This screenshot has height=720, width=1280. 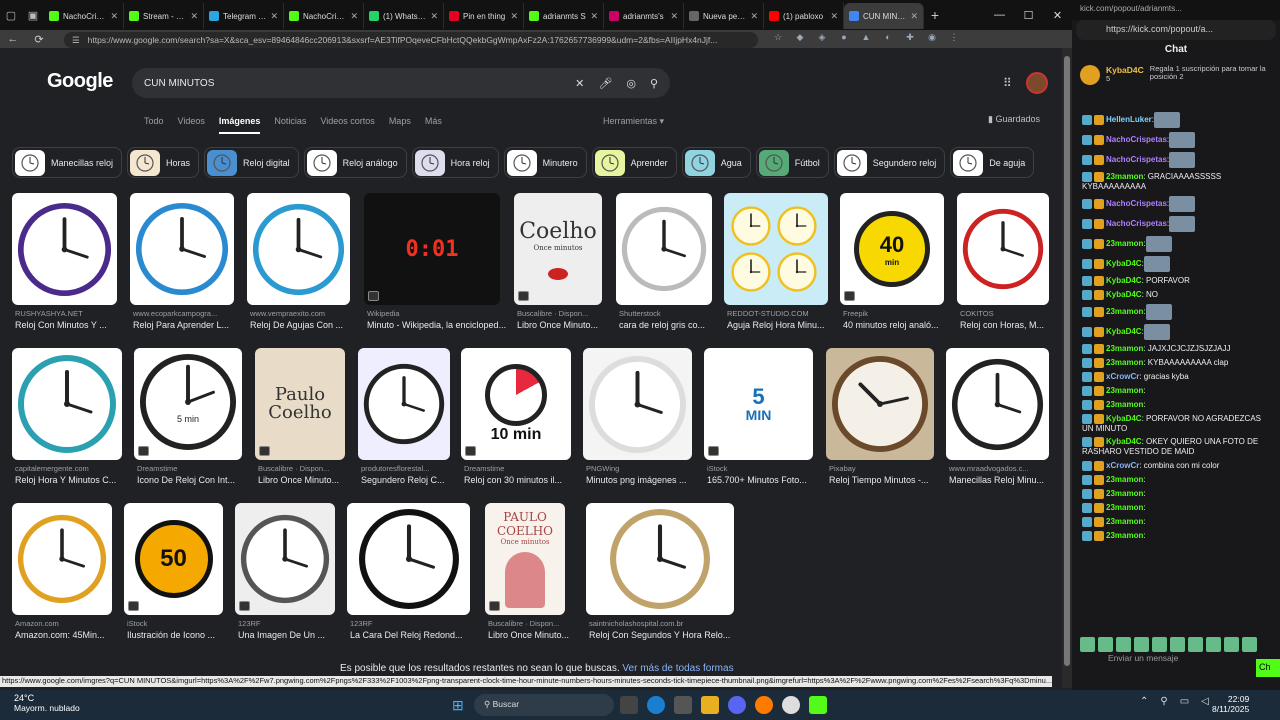 I want to click on search-box: CUN MINUTOS ✕ 🎤︎ ◎ ⚲, so click(x=401, y=83).